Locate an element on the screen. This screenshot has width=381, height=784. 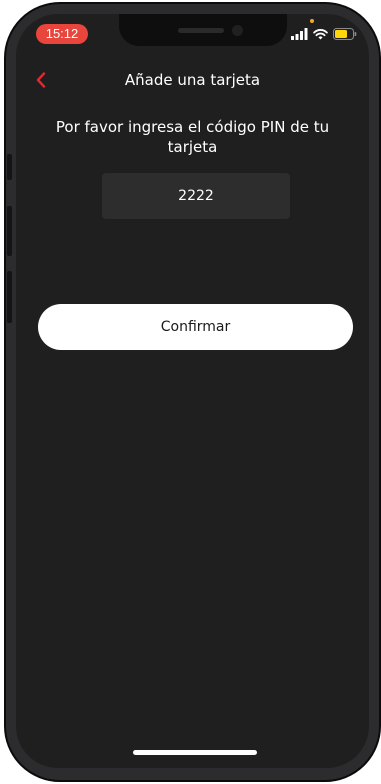
volume-down-button is located at coordinates (9, 297).